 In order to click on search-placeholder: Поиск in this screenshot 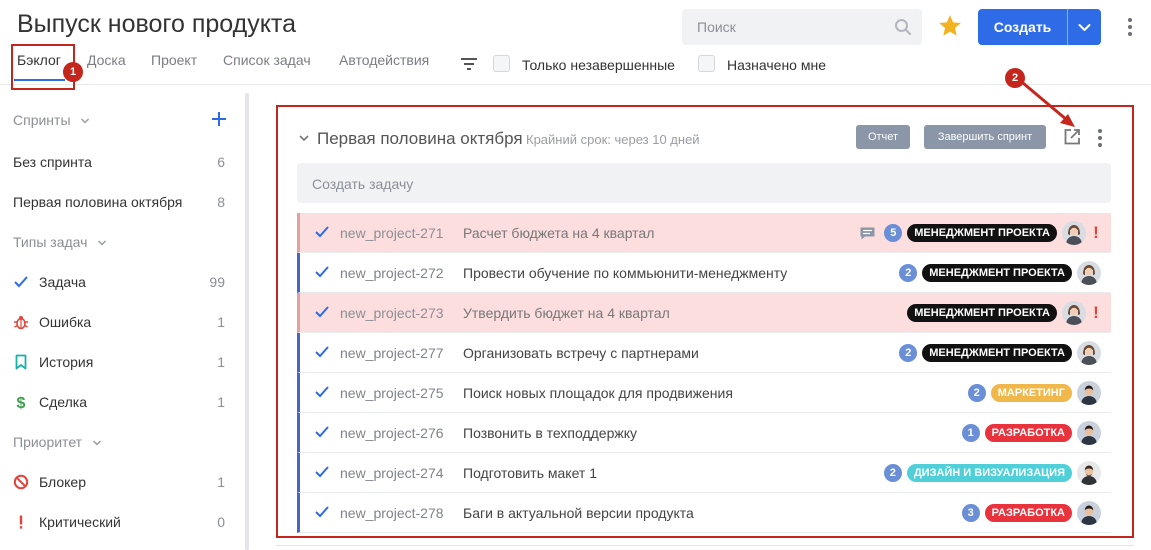, I will do `click(716, 27)`.